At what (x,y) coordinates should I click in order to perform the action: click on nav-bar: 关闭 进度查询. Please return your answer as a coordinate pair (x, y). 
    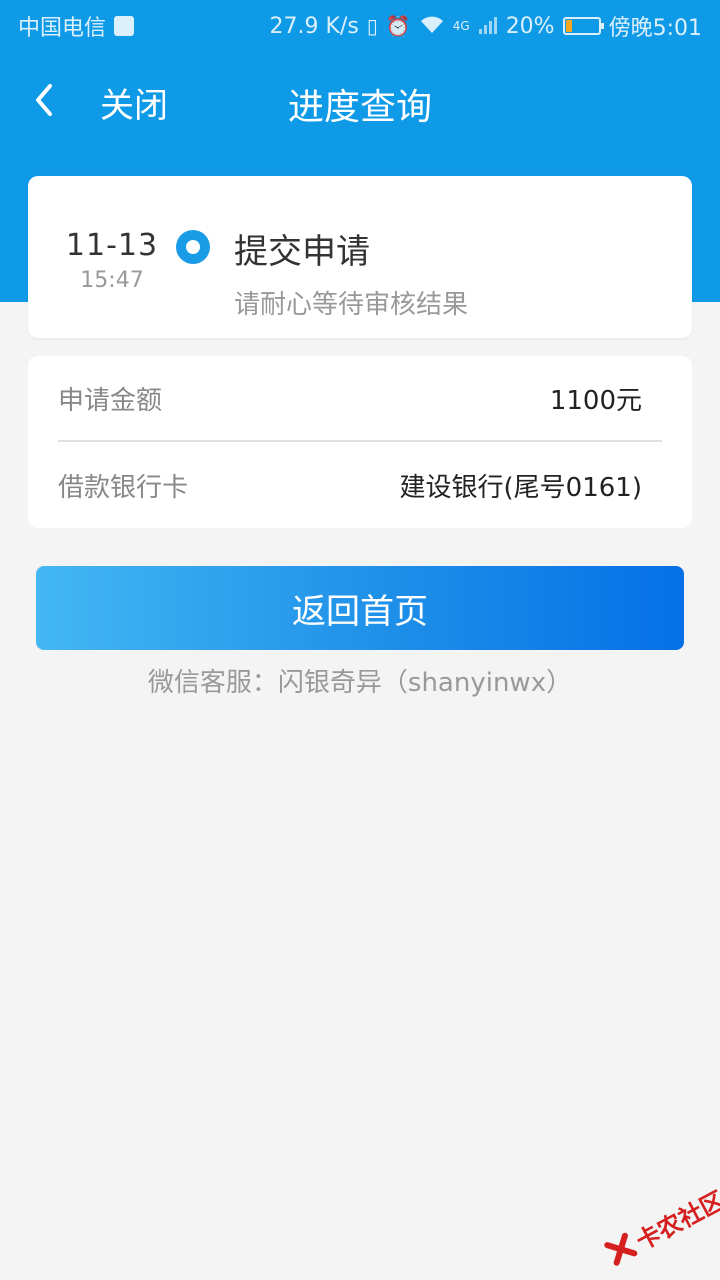
    Looking at the image, I should click on (360, 100).